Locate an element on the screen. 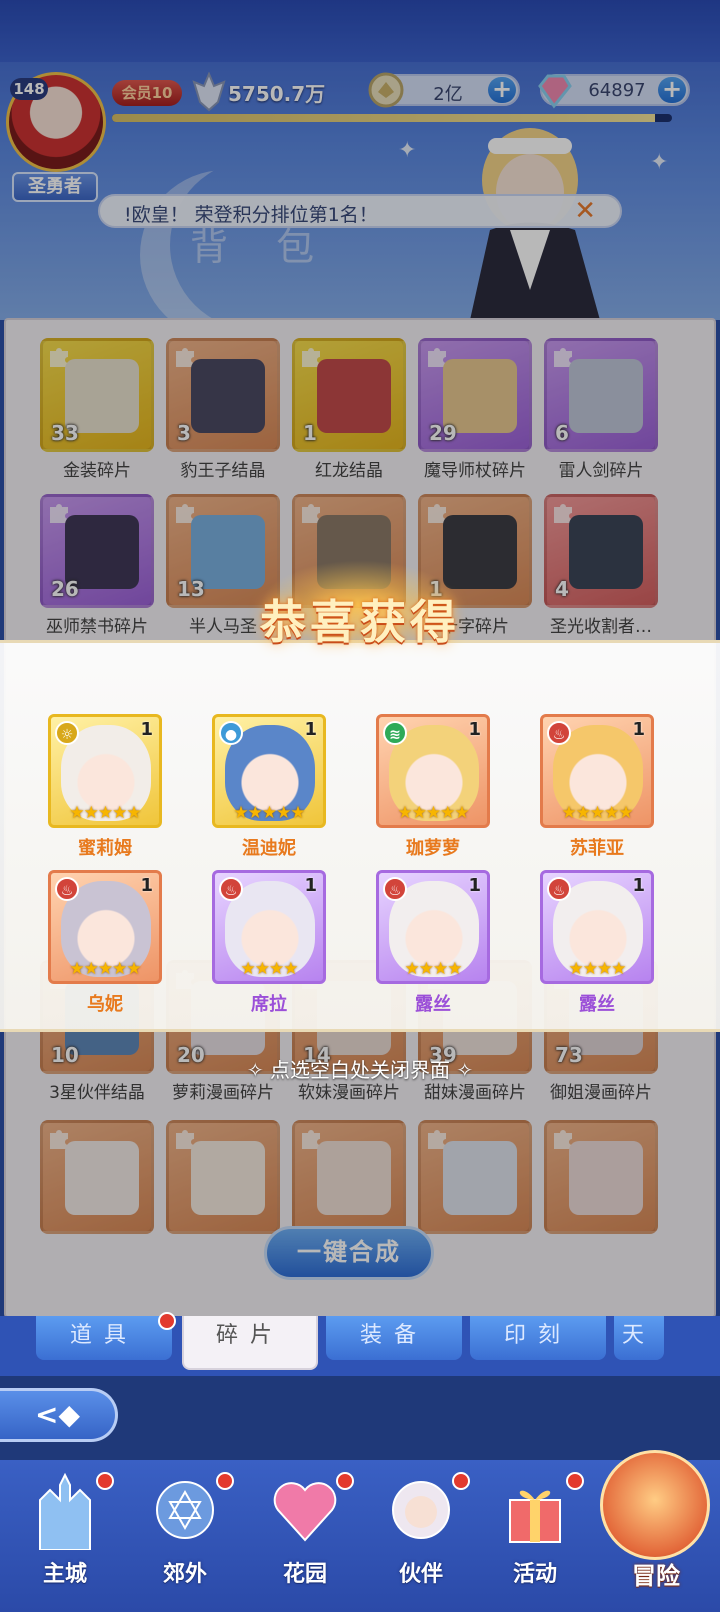 The height and width of the screenshot is (1612, 720). reward-hero-card: ☼ 1 ★★★★★ 蜜莉姆 is located at coordinates (105, 787).